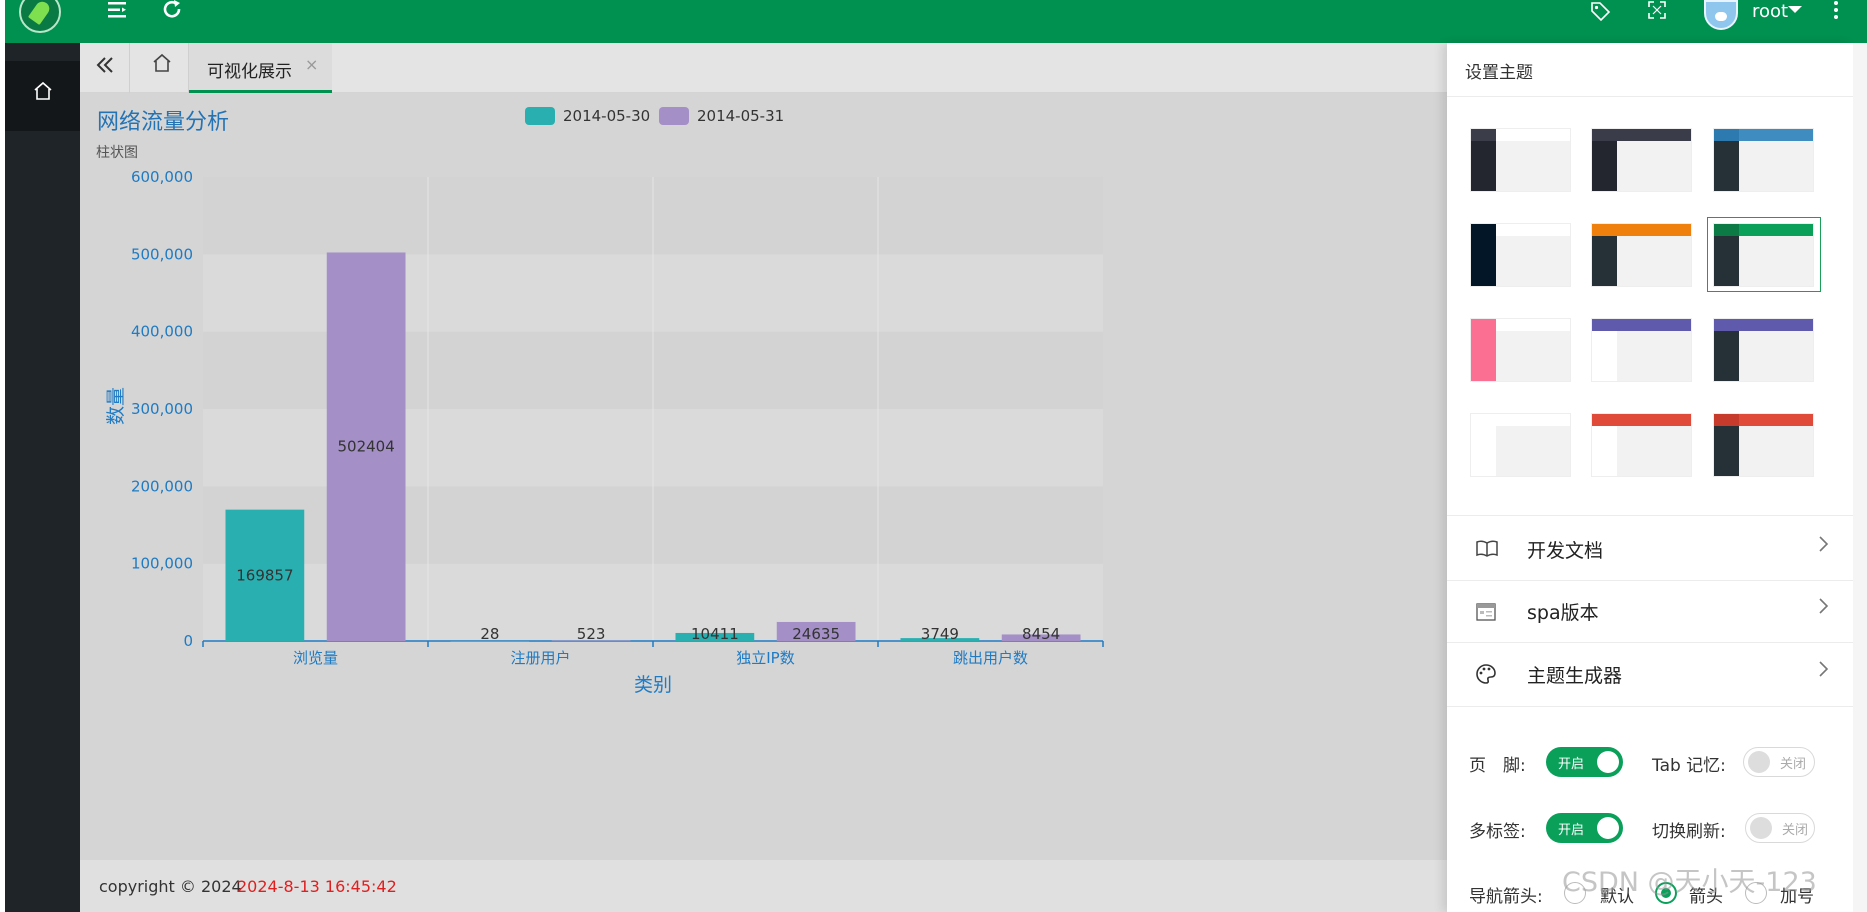 The image size is (1867, 912). Describe the element at coordinates (317, 886) in the screenshot. I see `footer-datetime: 2024-8-13 16:45:42` at that location.